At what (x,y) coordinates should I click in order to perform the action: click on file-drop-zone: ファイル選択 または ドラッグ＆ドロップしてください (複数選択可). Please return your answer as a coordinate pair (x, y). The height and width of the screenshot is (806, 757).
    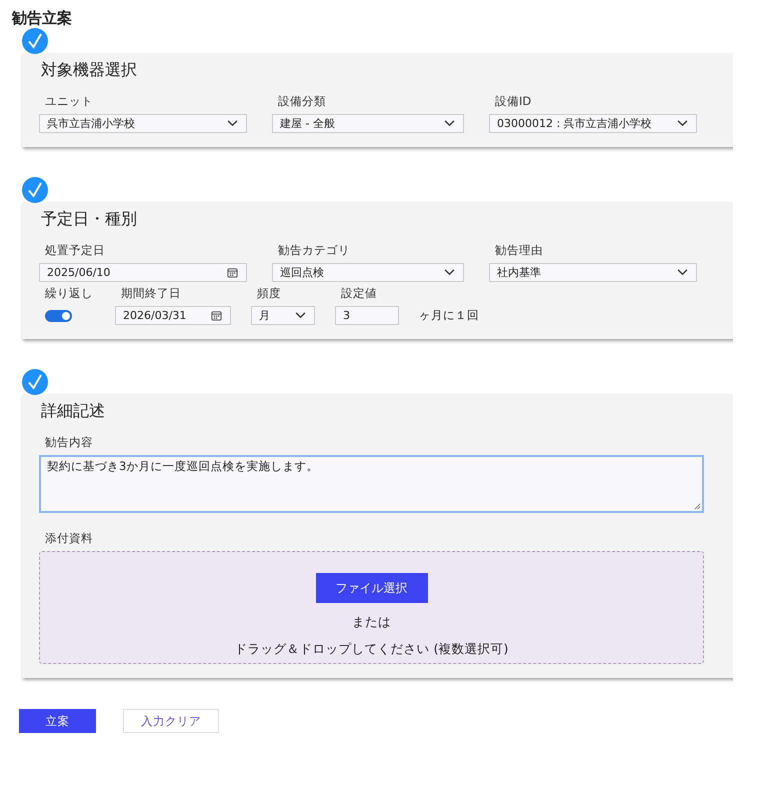
    Looking at the image, I should click on (371, 607).